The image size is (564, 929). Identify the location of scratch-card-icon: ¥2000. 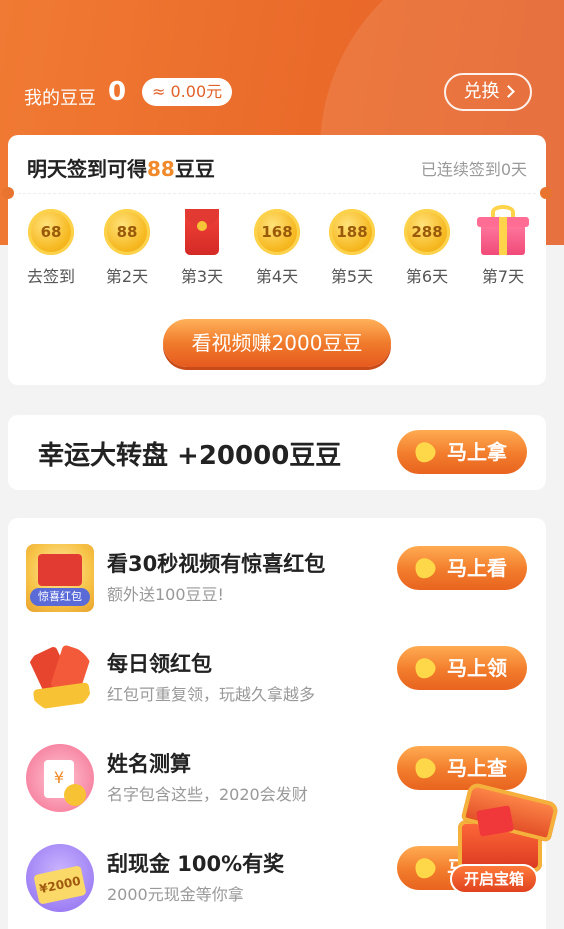
(60, 878).